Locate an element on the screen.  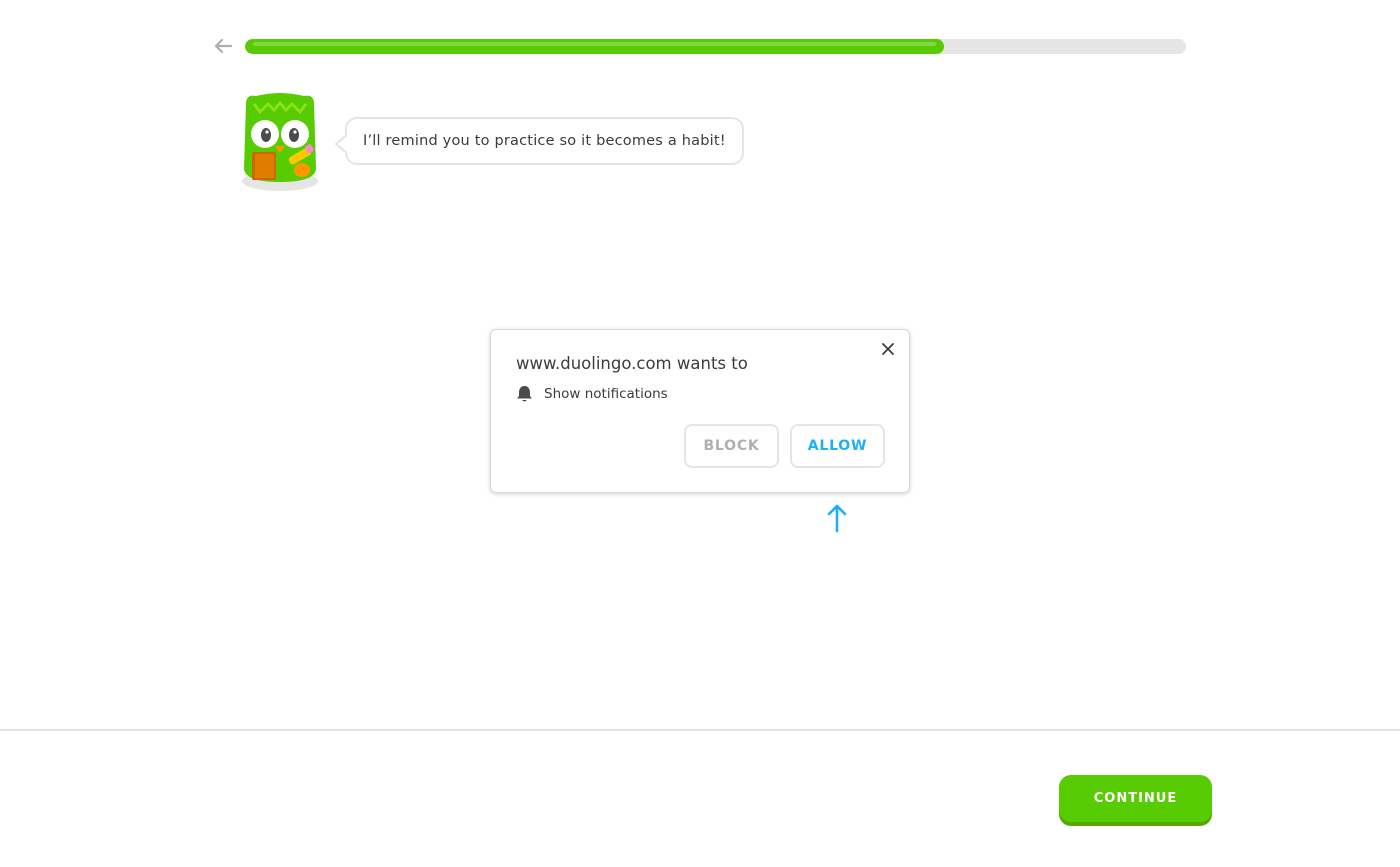
dialog-close-button is located at coordinates (888, 349).